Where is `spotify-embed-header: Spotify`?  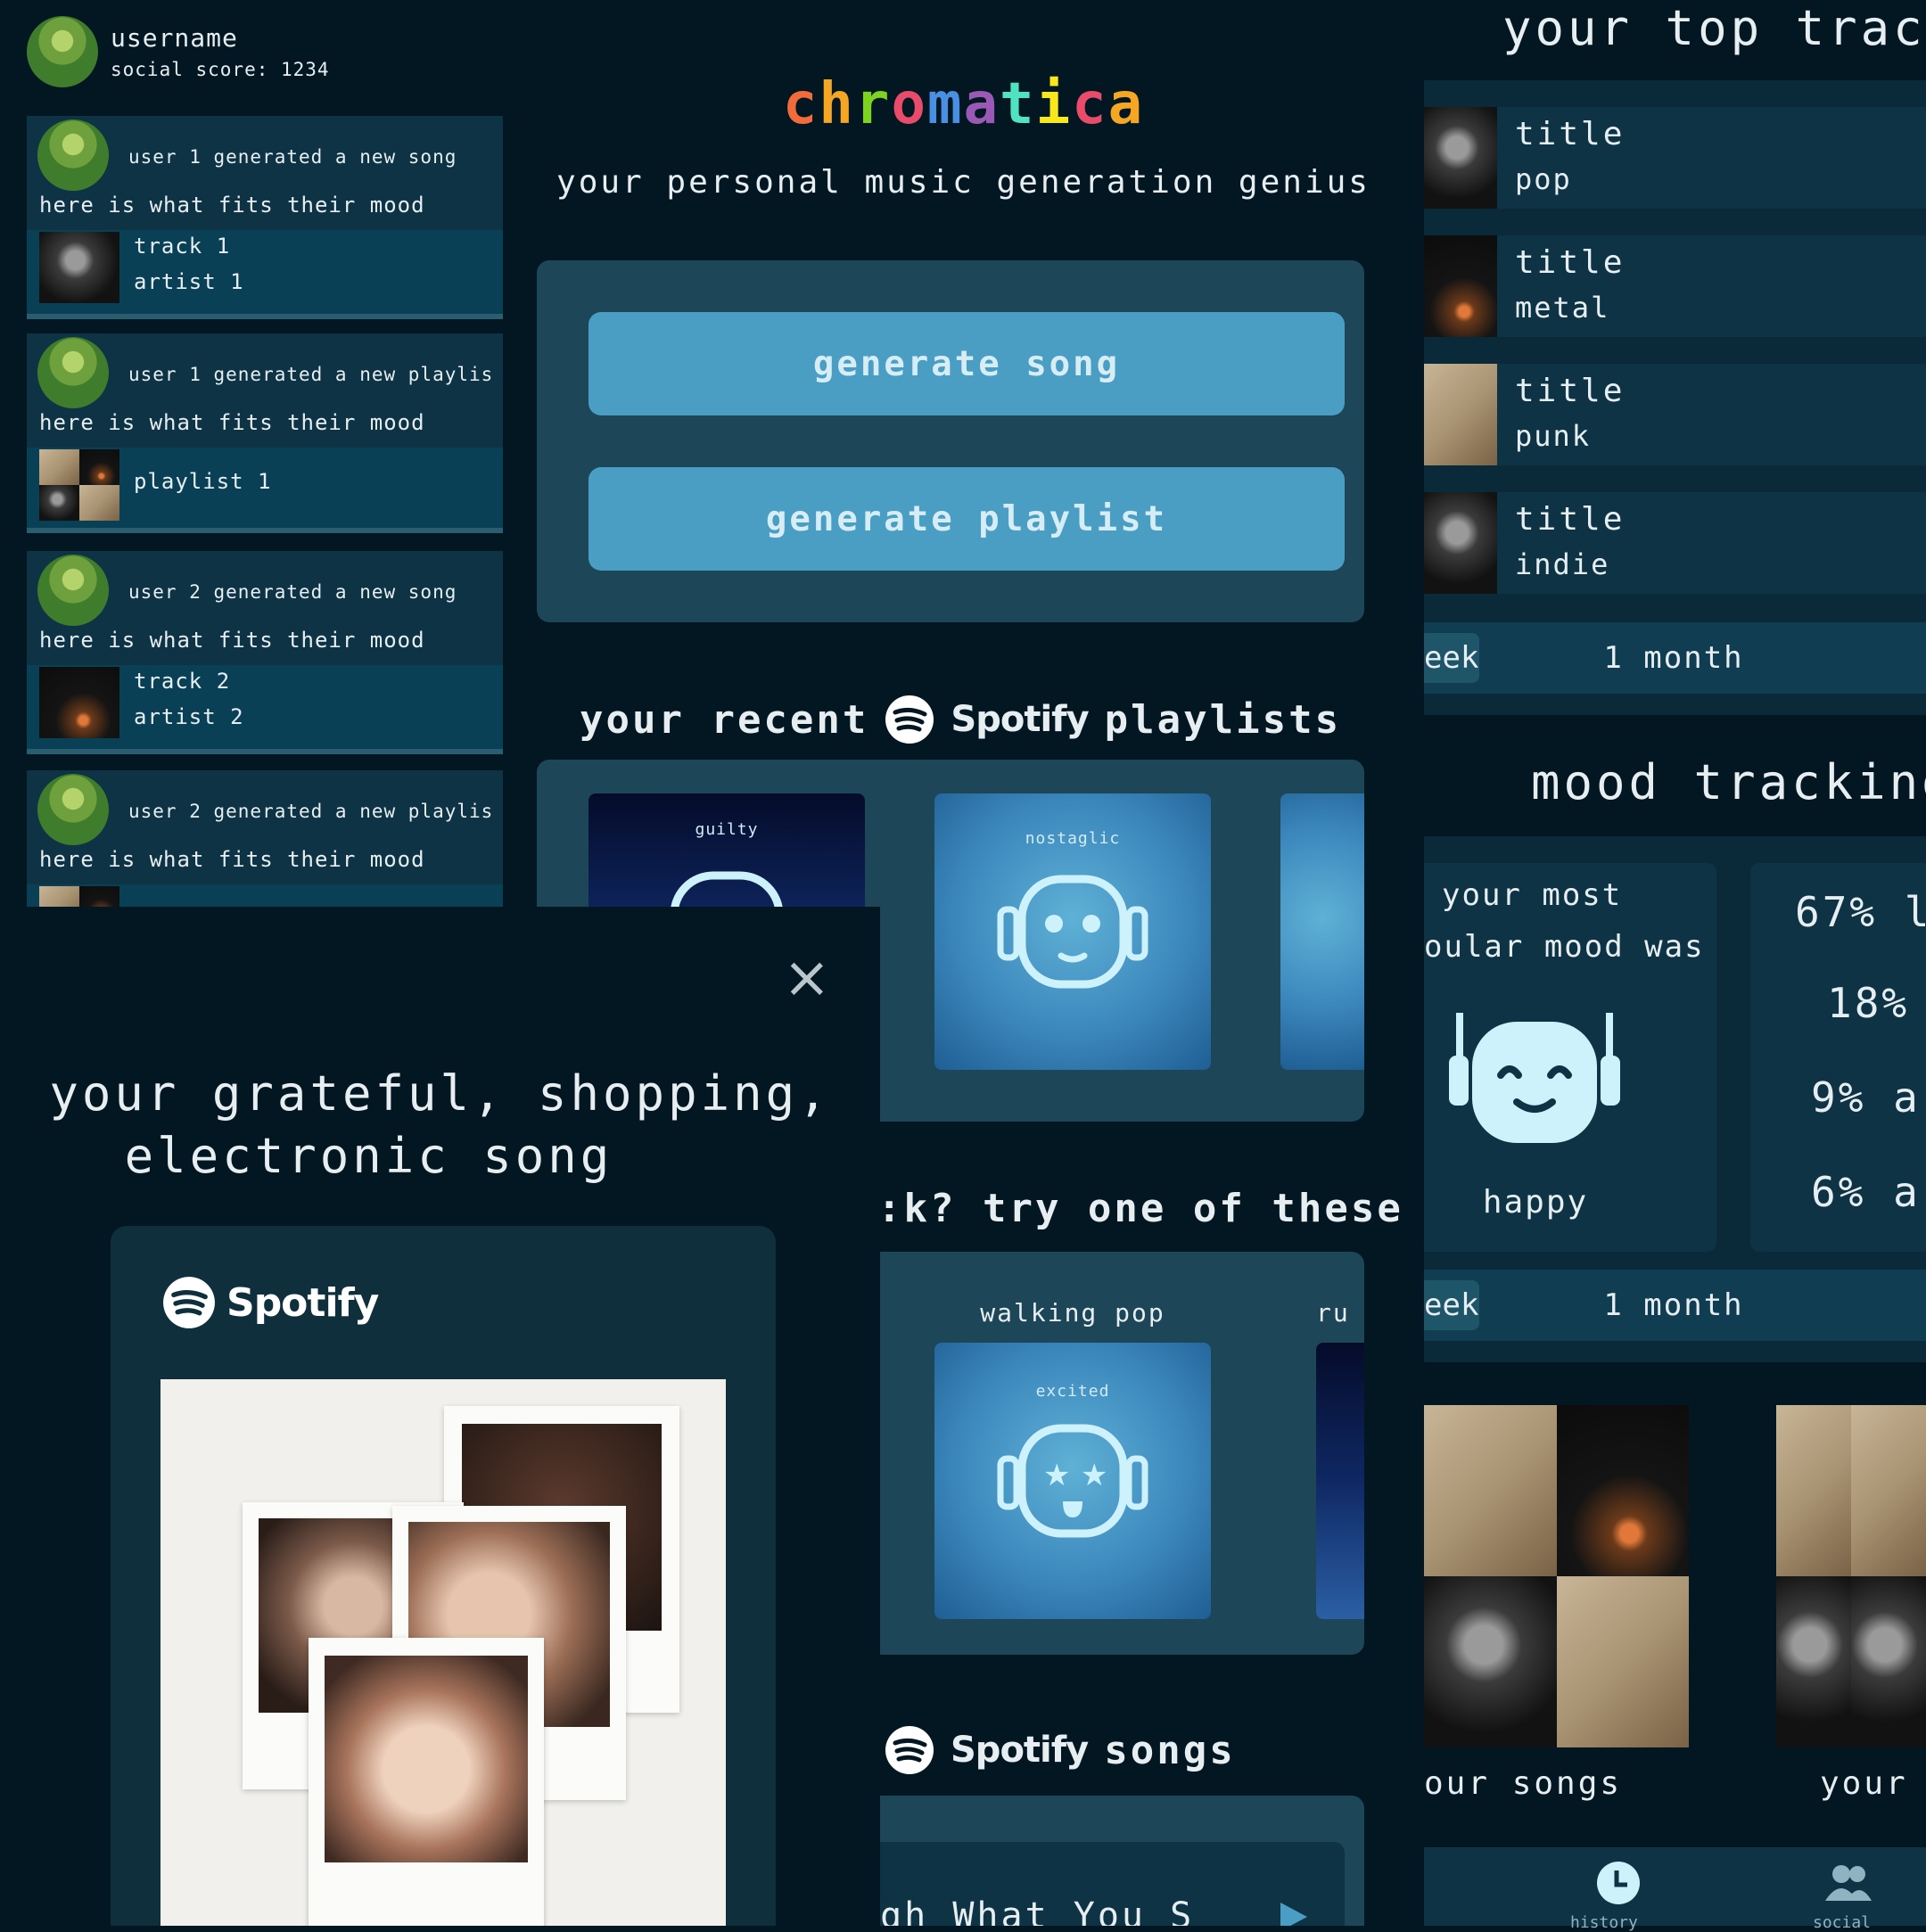
spotify-embed-header: Spotify is located at coordinates (270, 1302).